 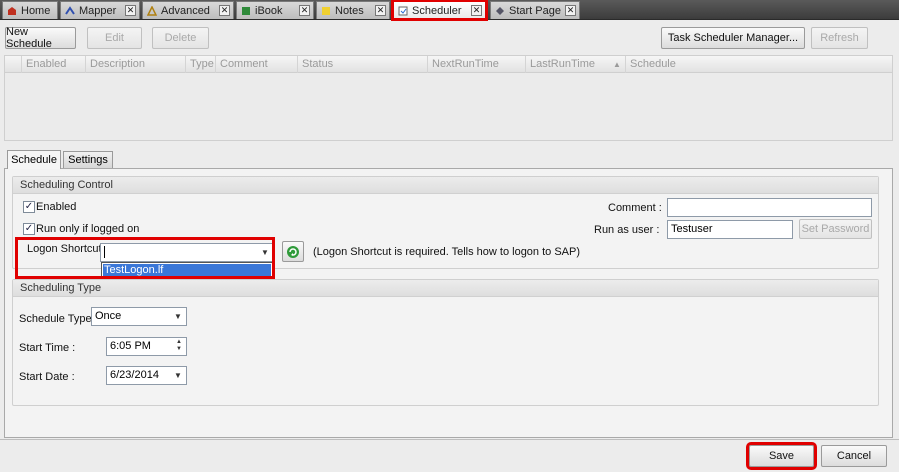 I want to click on save-button: Save, so click(x=781, y=456).